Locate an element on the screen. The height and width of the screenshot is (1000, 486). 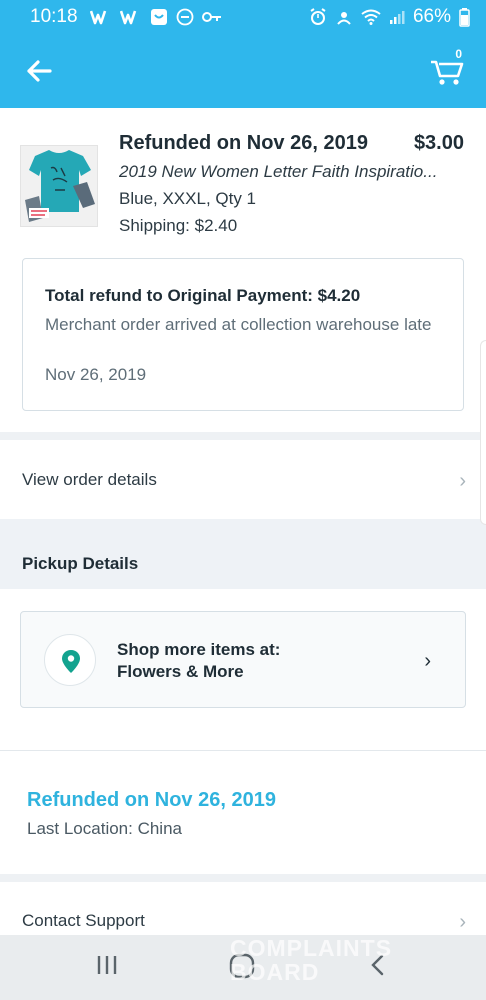
cart-icon is located at coordinates (447, 72).